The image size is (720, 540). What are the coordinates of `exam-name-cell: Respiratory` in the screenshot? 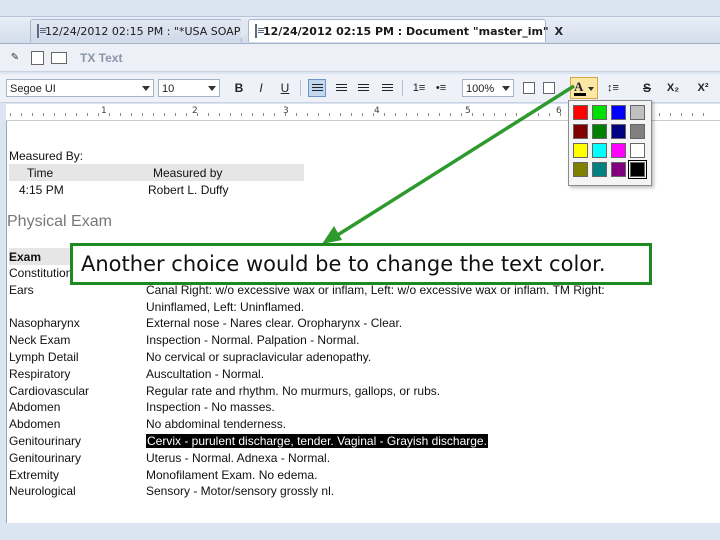 It's located at (40, 373).